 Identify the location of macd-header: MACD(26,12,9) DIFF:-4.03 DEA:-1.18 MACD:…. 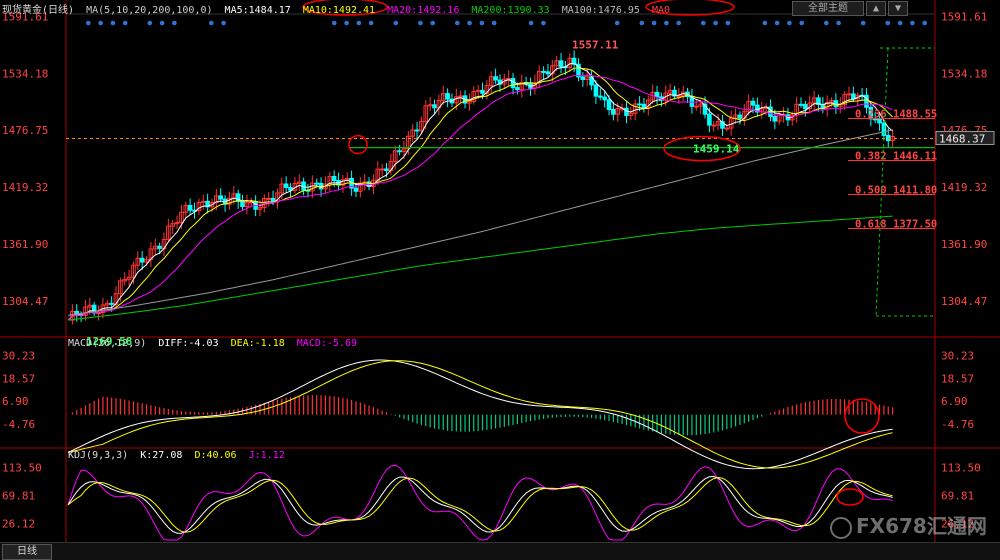
(215, 345).